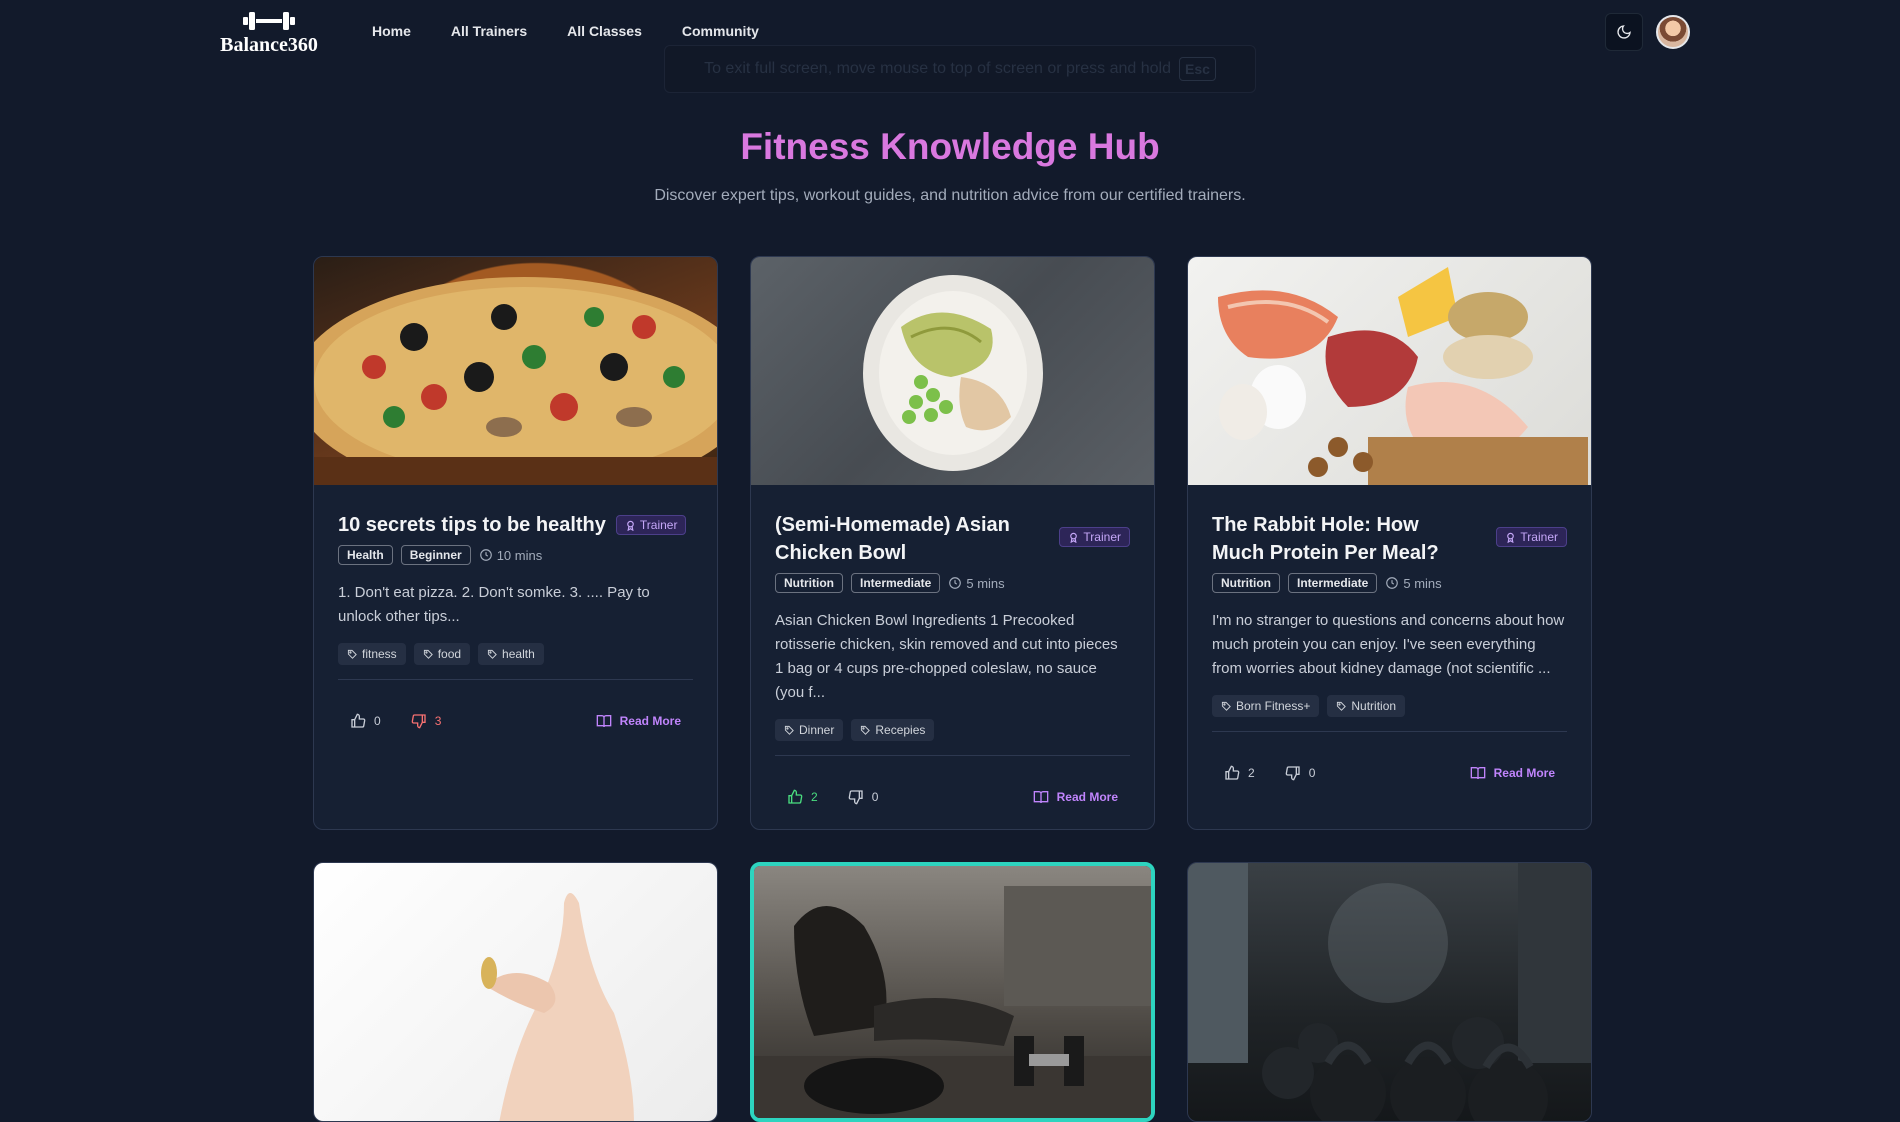  I want to click on article-image-pizza, so click(515, 371).